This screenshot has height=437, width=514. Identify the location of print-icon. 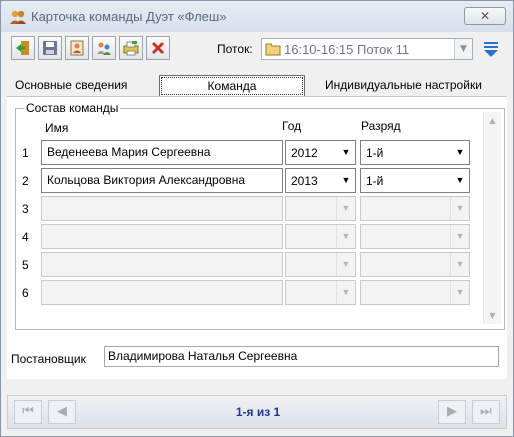
(131, 48).